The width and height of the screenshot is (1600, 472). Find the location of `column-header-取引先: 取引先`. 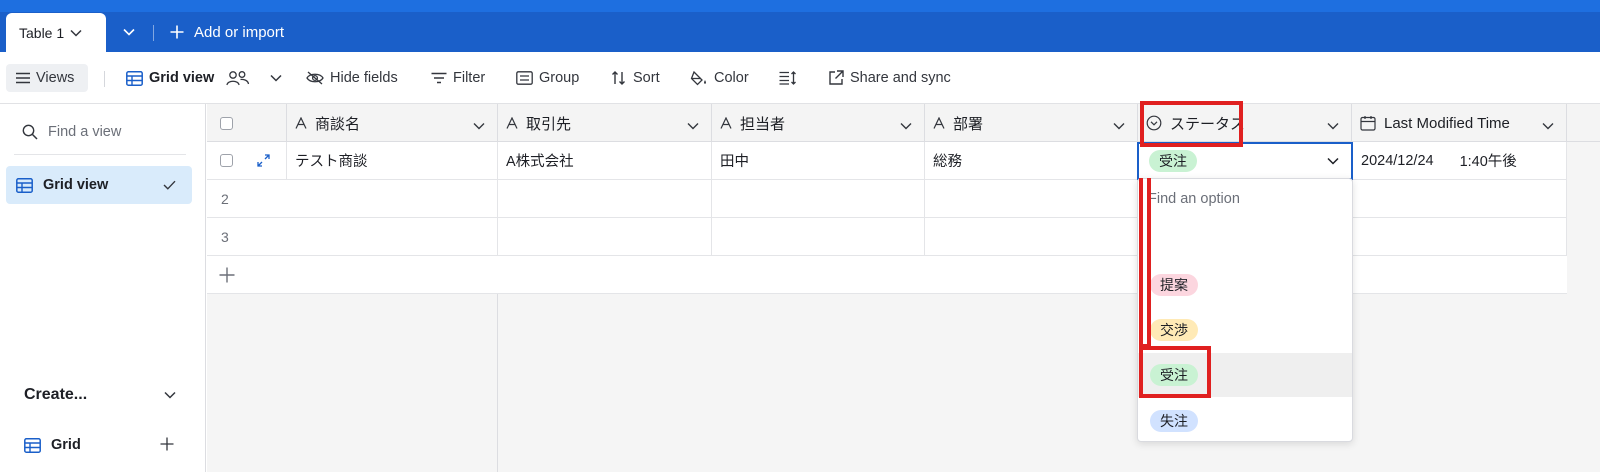

column-header-取引先: 取引先 is located at coordinates (605, 123).